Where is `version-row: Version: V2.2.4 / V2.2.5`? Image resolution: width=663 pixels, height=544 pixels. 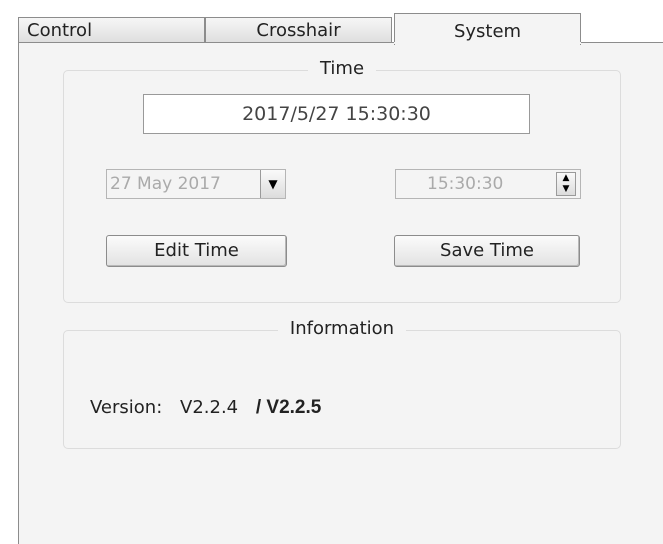 version-row: Version: V2.2.4 / V2.2.5 is located at coordinates (205, 408).